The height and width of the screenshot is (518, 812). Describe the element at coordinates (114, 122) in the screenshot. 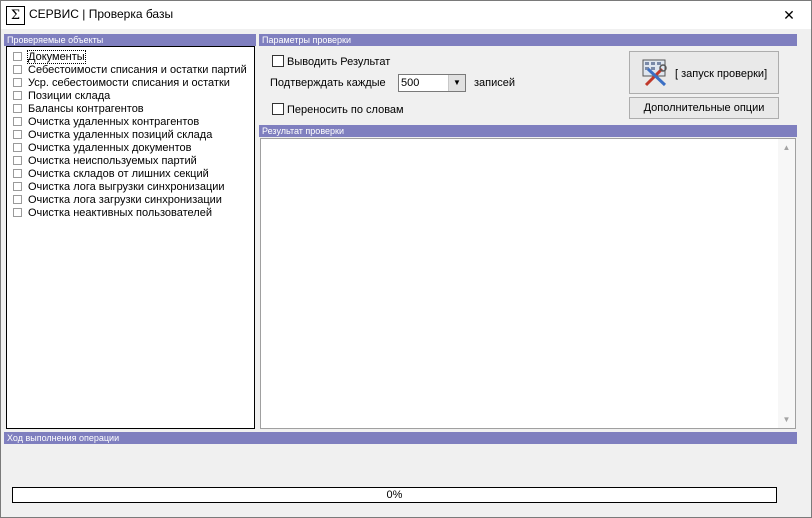

I see `checklist-item-label: Очистка удаленных контрагентов` at that location.